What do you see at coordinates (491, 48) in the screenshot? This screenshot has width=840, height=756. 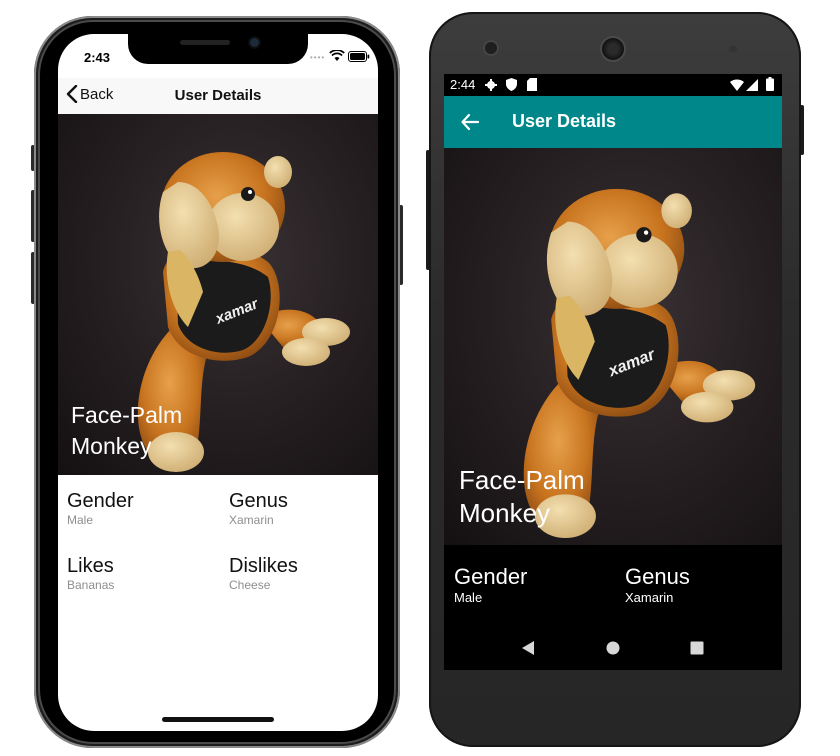 I see `android-sensor` at bounding box center [491, 48].